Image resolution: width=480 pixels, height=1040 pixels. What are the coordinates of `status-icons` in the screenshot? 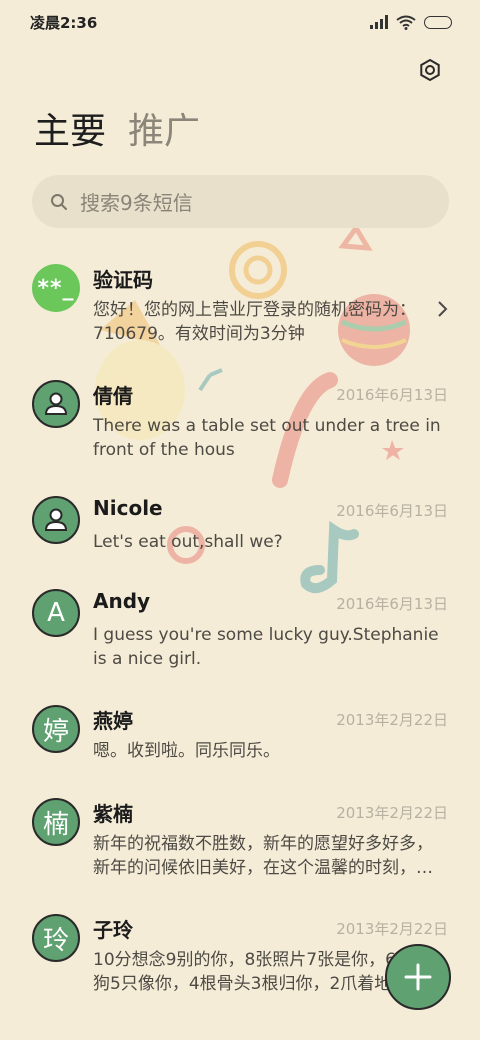 It's located at (411, 22).